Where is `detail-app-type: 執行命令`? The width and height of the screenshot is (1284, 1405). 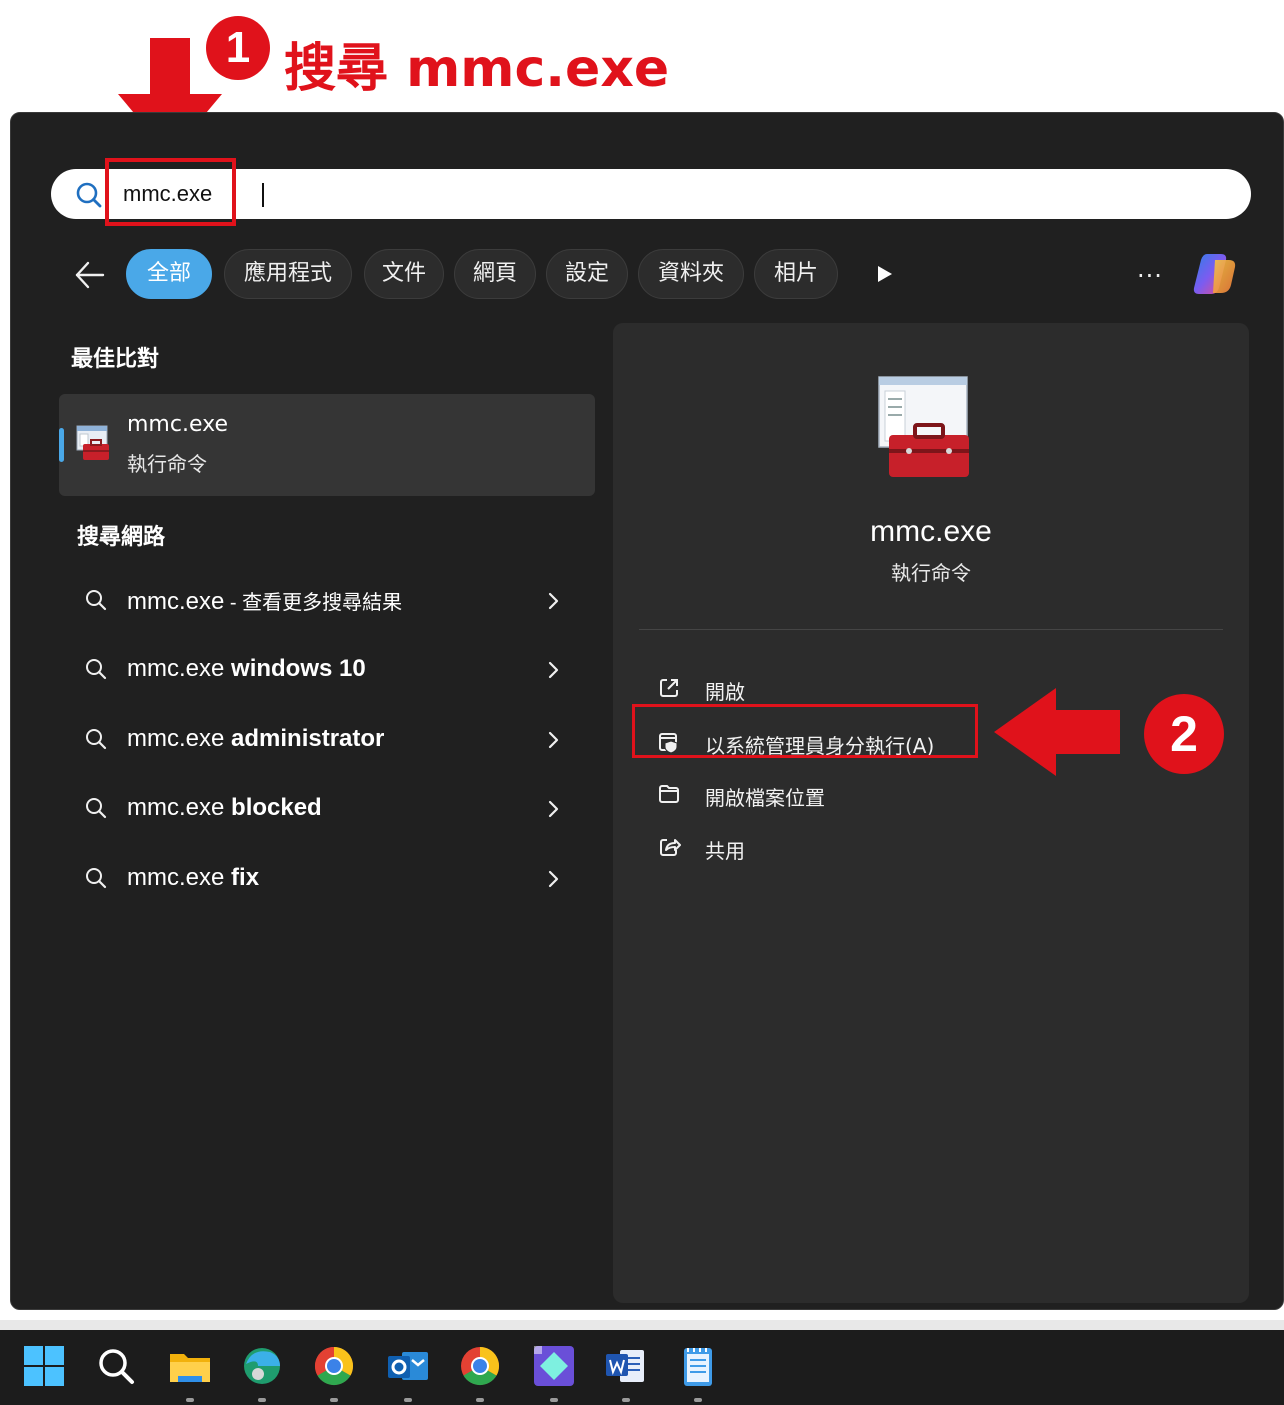
detail-app-type: 執行命令 is located at coordinates (931, 573).